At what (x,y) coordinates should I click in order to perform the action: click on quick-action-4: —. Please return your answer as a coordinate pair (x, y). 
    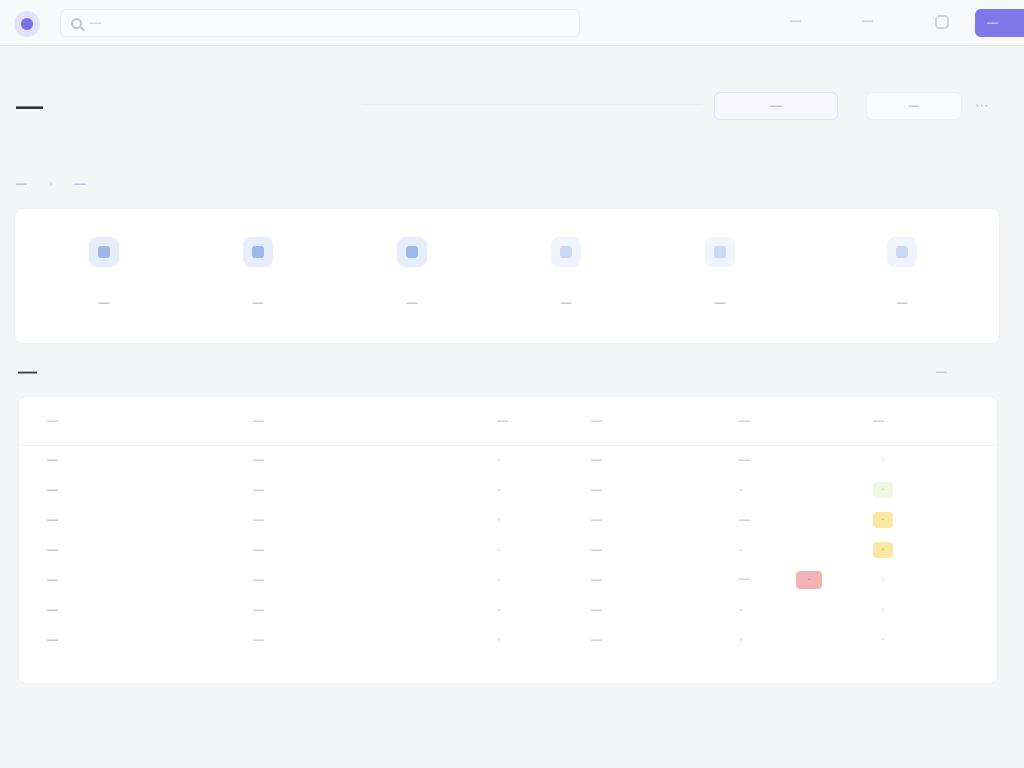
    Looking at the image, I should click on (566, 274).